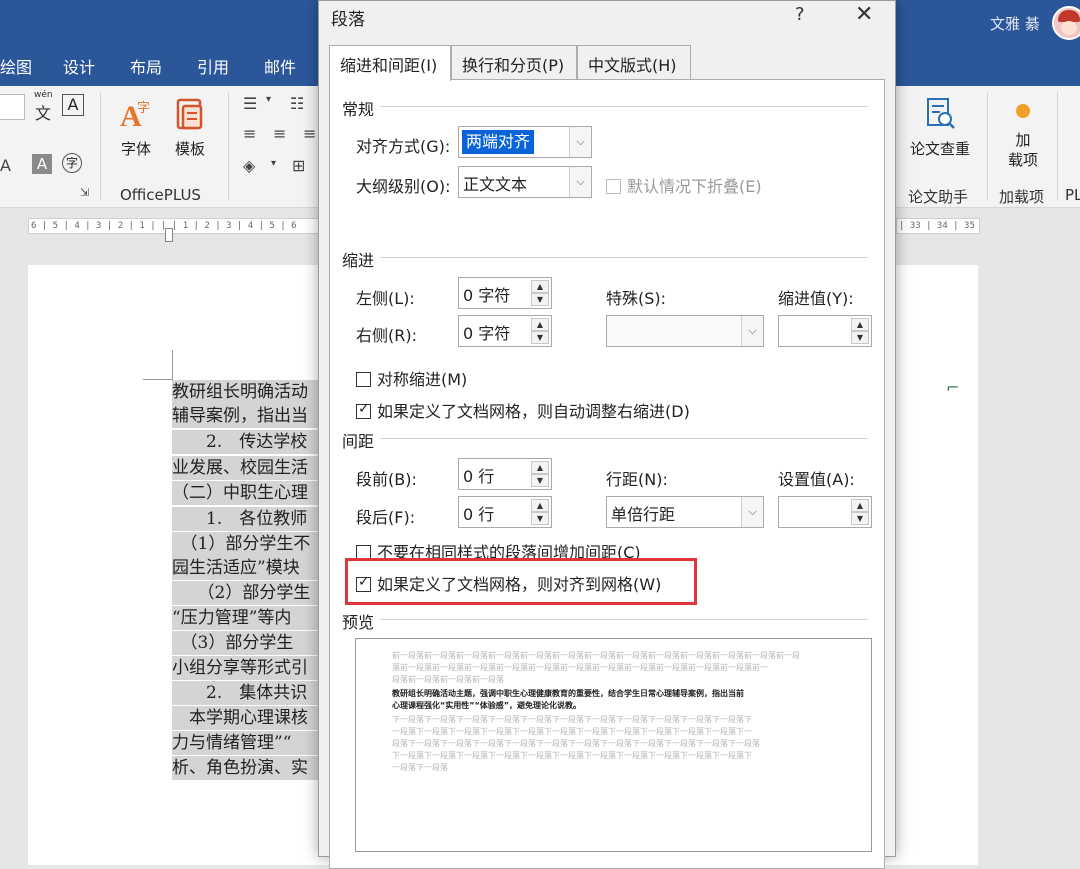  What do you see at coordinates (249, 133) in the screenshot?
I see `align-left-icon: ≡` at bounding box center [249, 133].